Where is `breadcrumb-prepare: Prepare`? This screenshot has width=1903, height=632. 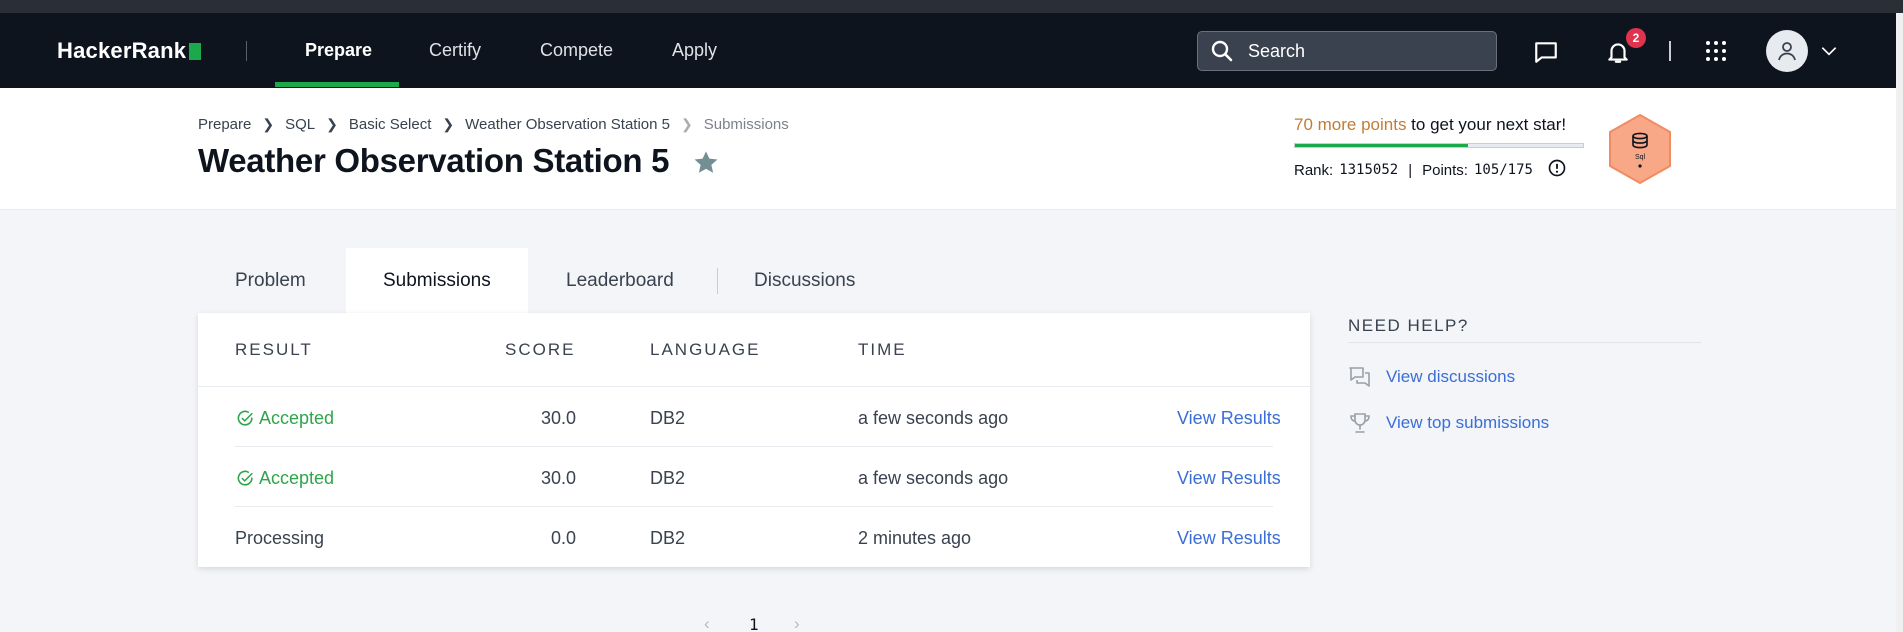 breadcrumb-prepare: Prepare is located at coordinates (224, 124).